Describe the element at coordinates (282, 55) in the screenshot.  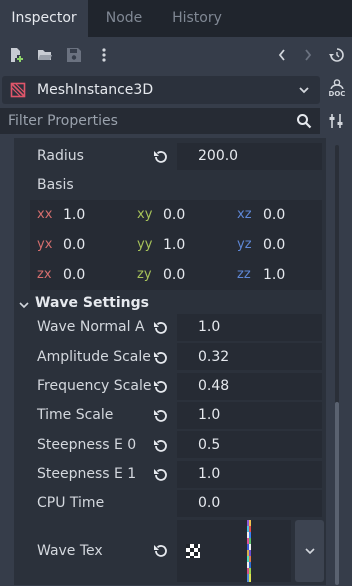
I see `history-back-icon` at that location.